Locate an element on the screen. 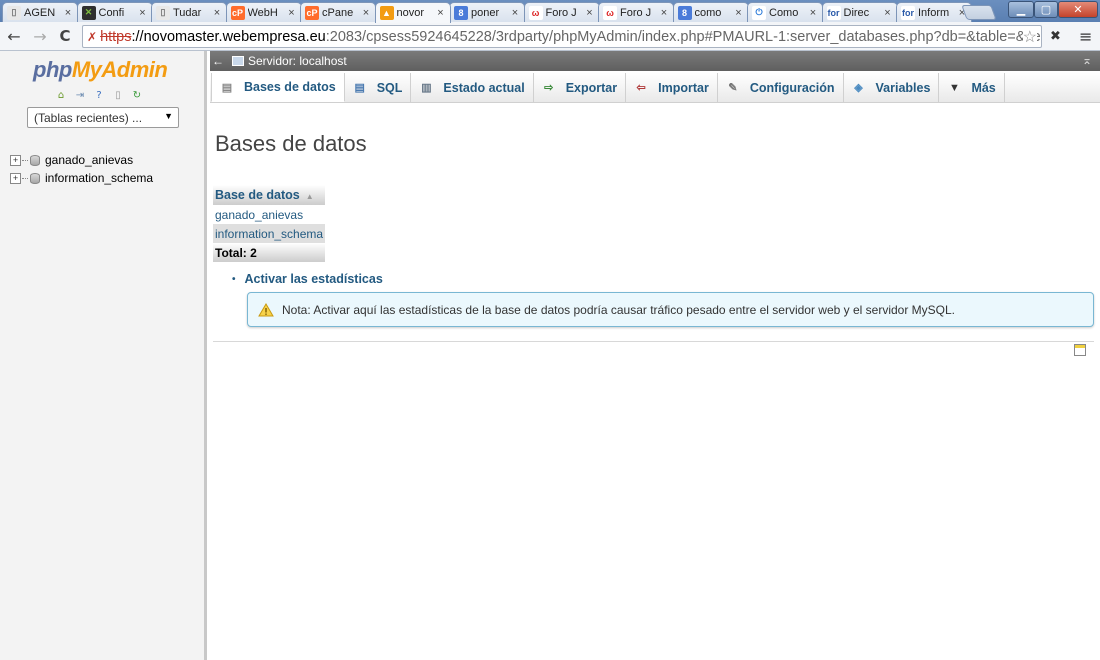 Image resolution: width=1100 pixels, height=660 pixels. dropdown-arrow-icon: ▼ is located at coordinates (168, 116).